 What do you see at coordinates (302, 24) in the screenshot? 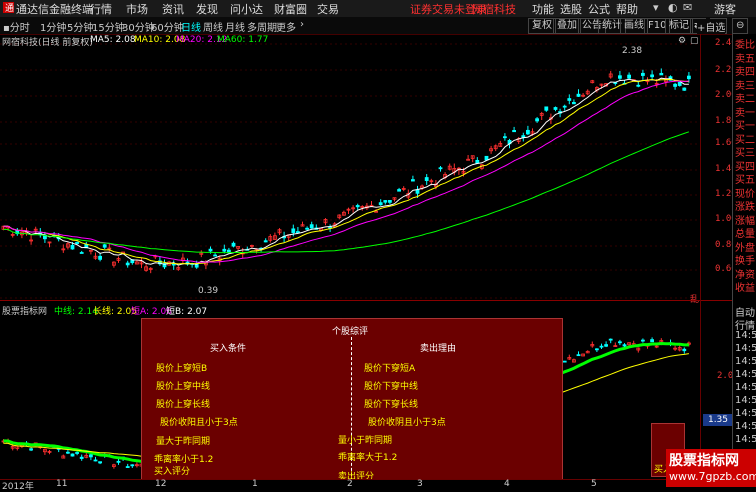
I see `more-arrow-icon: ›` at bounding box center [302, 24].